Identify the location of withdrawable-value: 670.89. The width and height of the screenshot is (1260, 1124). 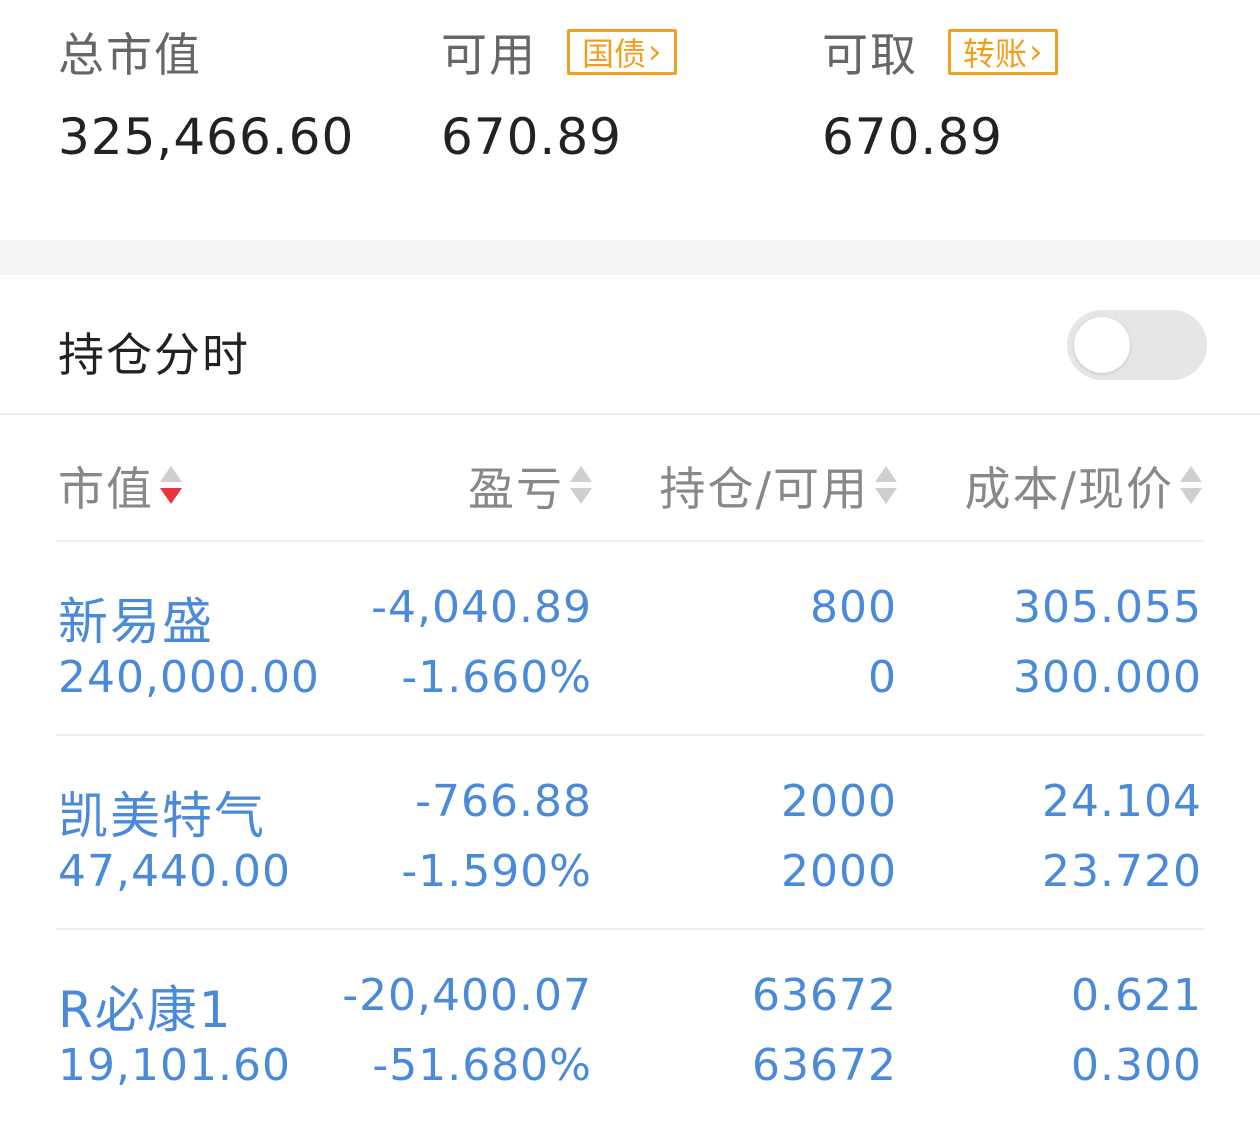
(912, 137).